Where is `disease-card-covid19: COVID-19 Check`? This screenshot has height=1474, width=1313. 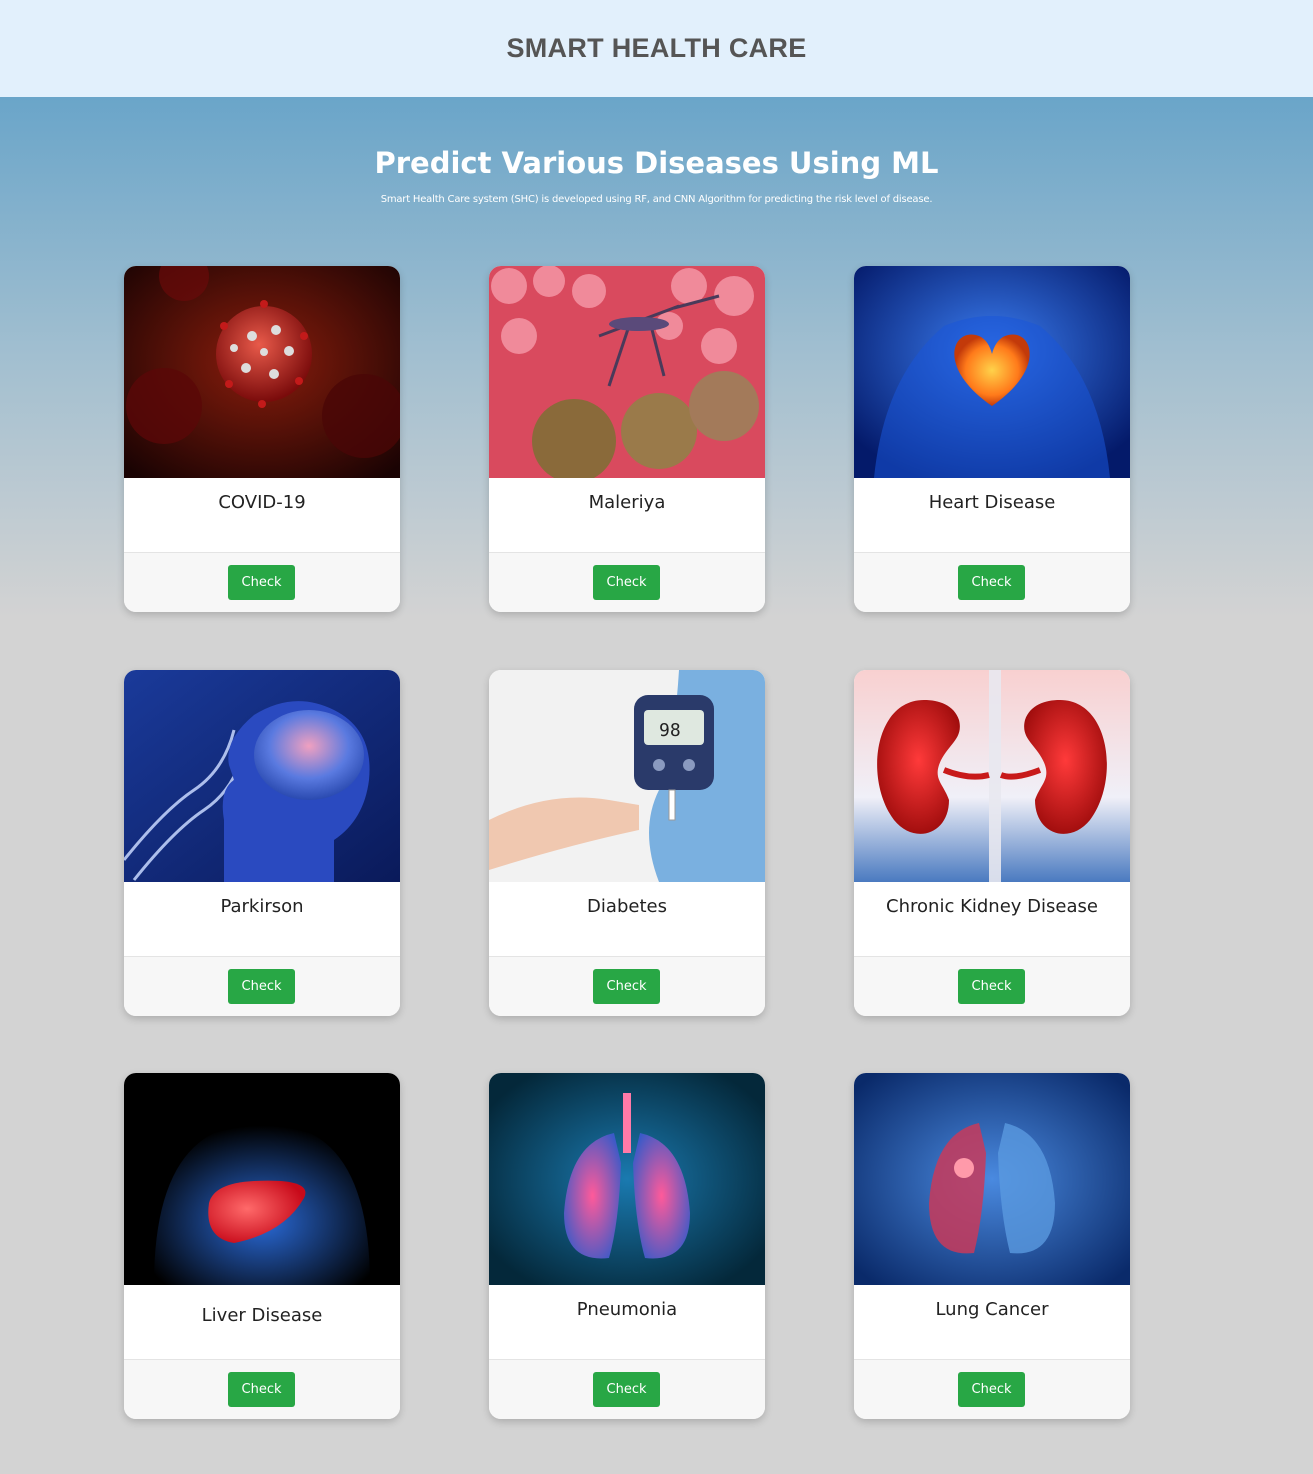 disease-card-covid19: COVID-19 Check is located at coordinates (262, 439).